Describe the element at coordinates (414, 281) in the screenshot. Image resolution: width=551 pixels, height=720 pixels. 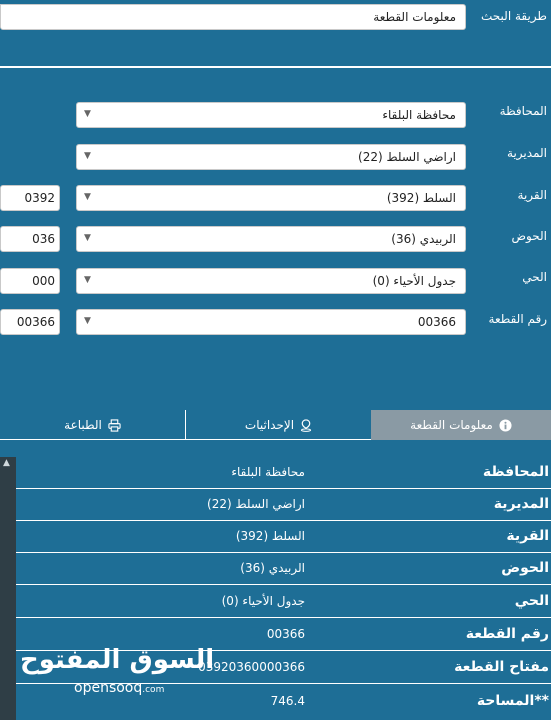
I see `neighborhood-value: جدول الأحياء (0)` at that location.